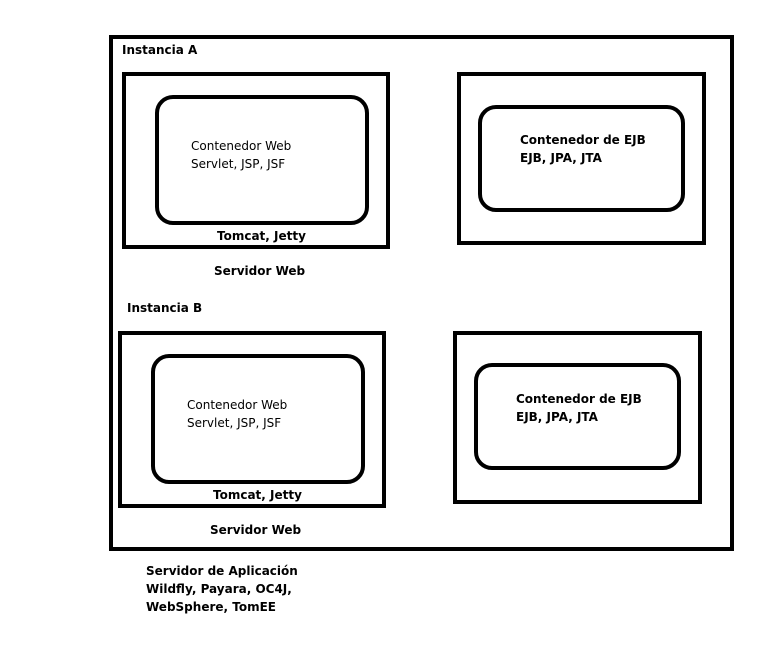 The image size is (768, 648). I want to click on instance-a-ejb-container-title: Contenedor de EJB, so click(583, 140).